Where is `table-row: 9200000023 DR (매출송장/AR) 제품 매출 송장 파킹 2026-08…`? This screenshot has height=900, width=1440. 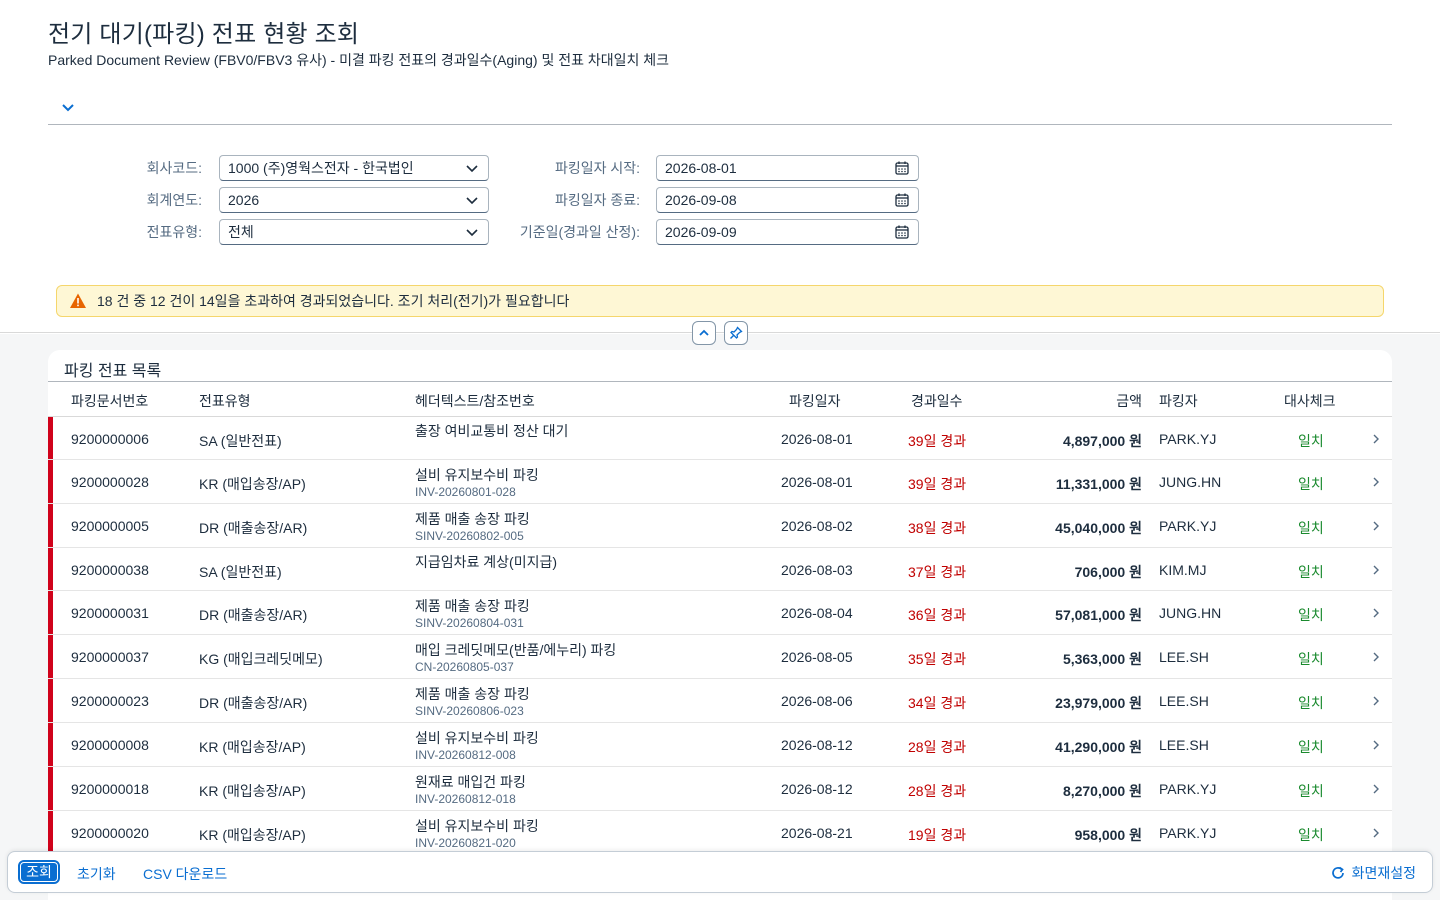
table-row: 9200000023 DR (매출송장/AR) 제품 매출 송장 파킹 2026-08… is located at coordinates (720, 701).